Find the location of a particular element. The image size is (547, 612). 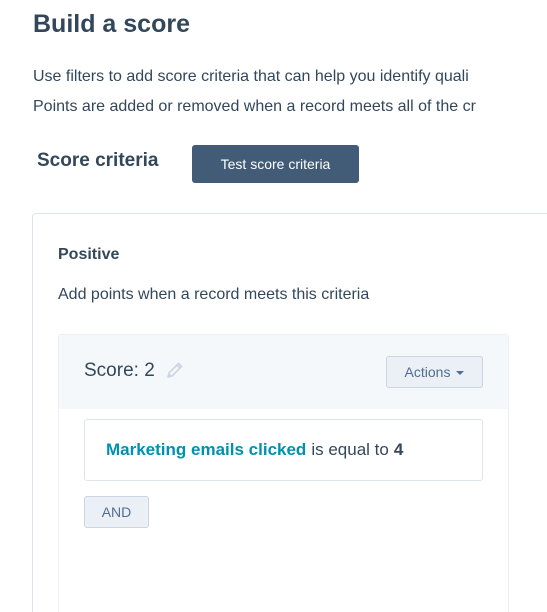

and-filter-button: AND is located at coordinates (116, 512).